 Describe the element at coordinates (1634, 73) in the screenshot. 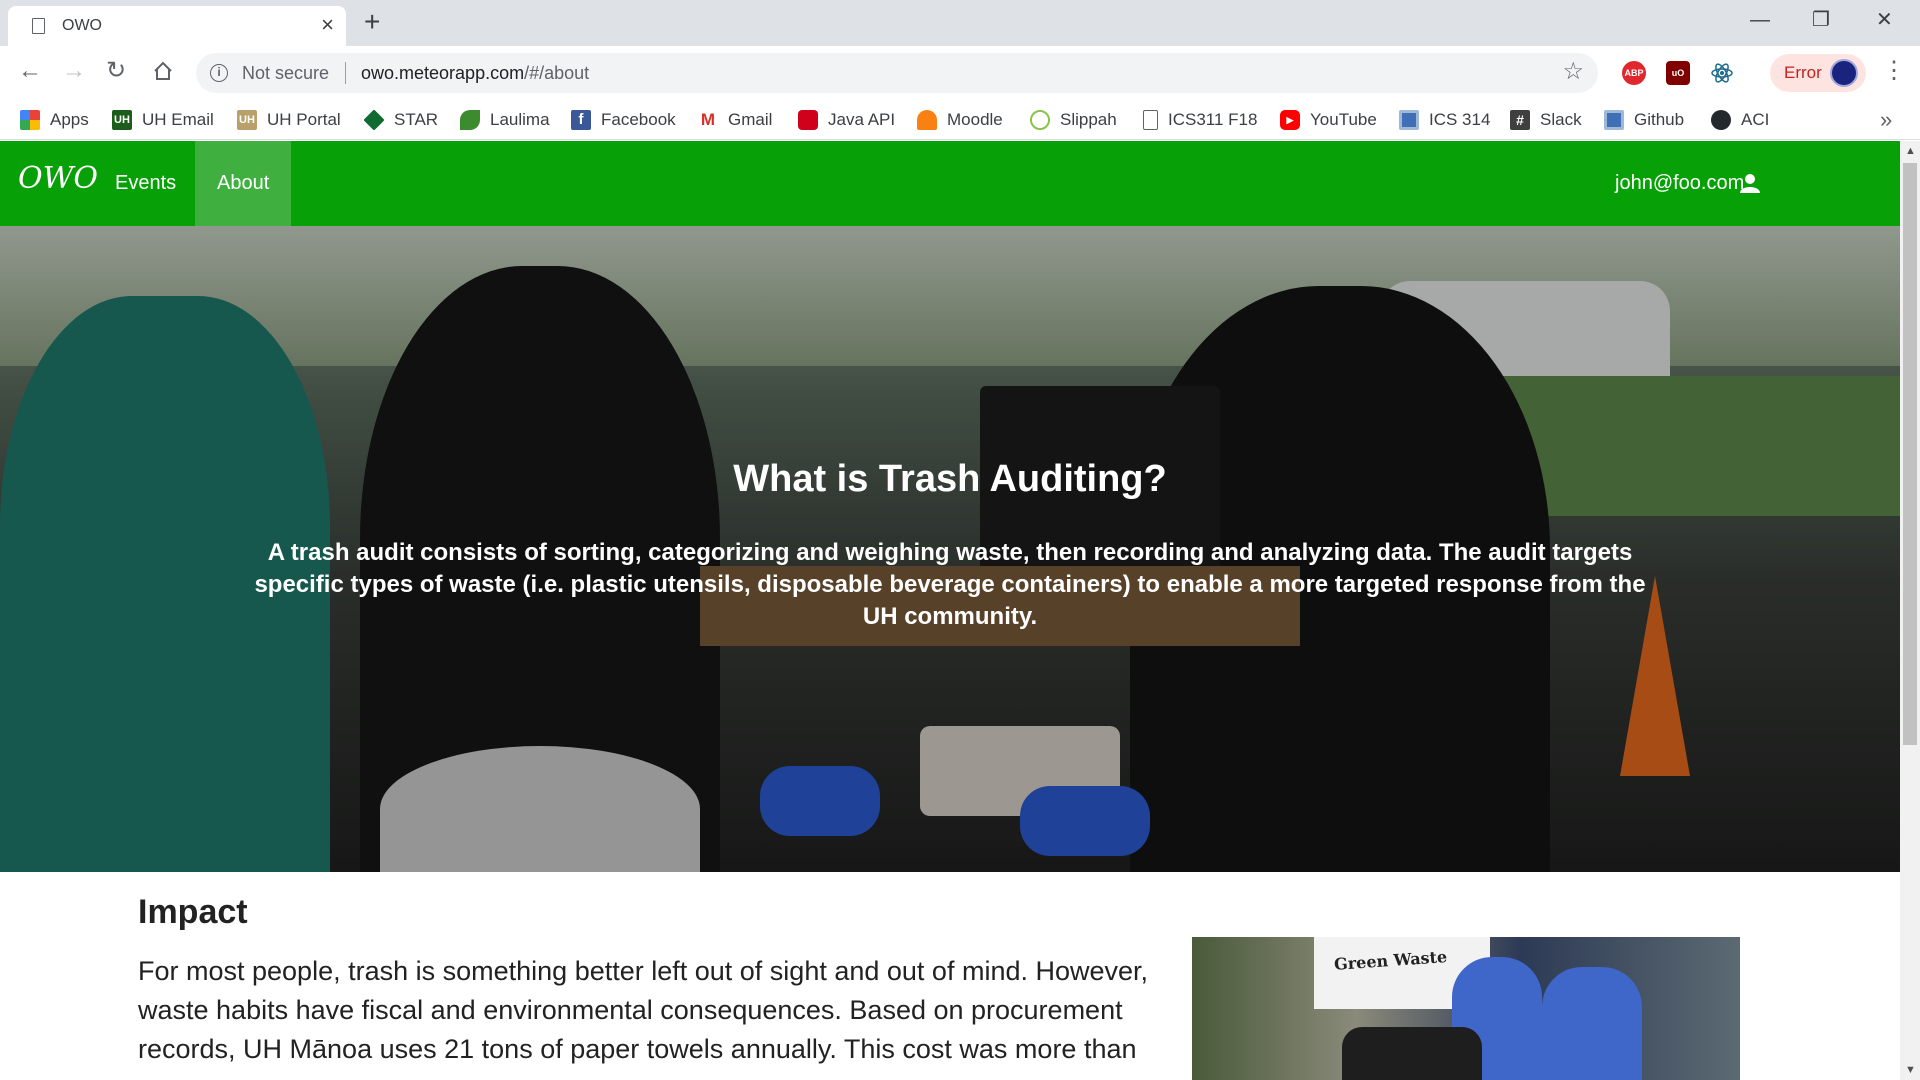

I see `adblock-icon: ABP` at that location.